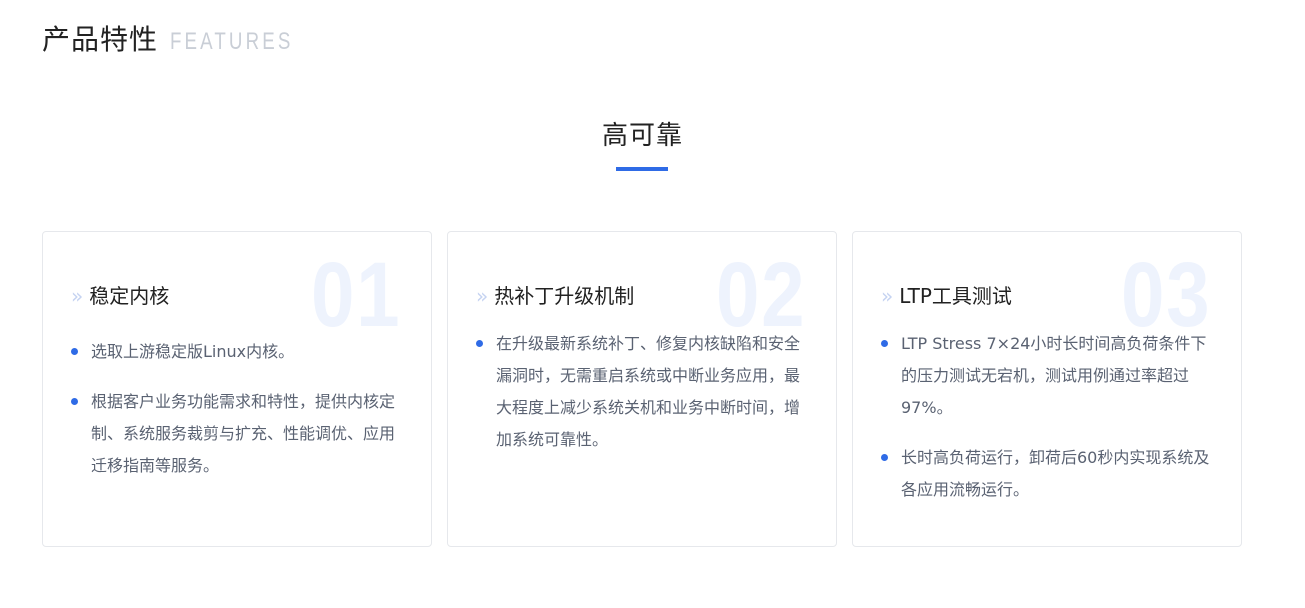 The image size is (1305, 608). I want to click on list-item: 长时高负荷运行，卸荷后60秒内实现系统及各应用流畅运行。, so click(1050, 474).